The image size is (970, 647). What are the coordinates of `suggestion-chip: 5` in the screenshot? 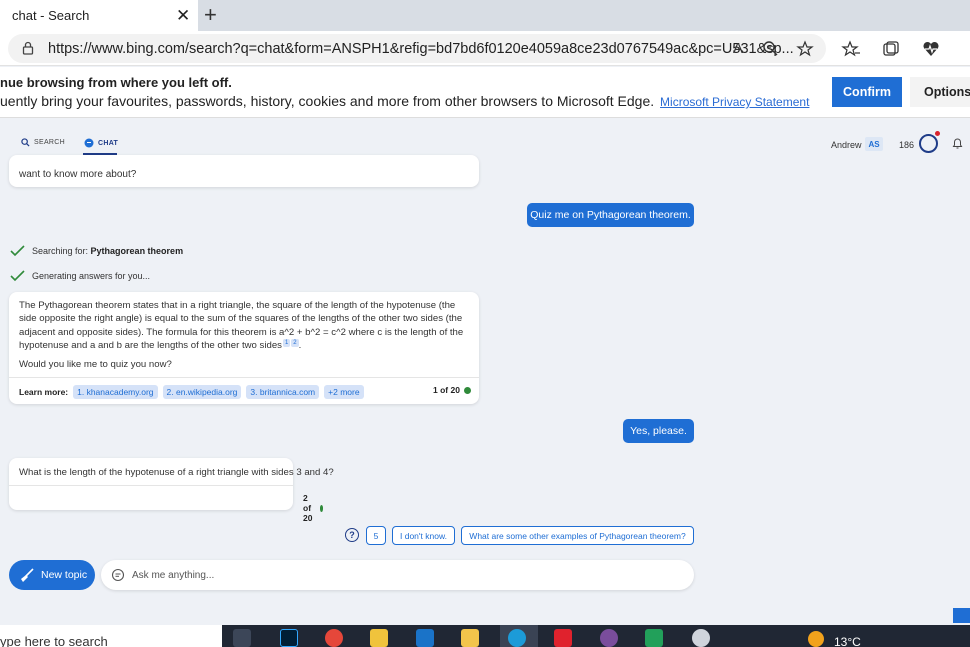 It's located at (376, 535).